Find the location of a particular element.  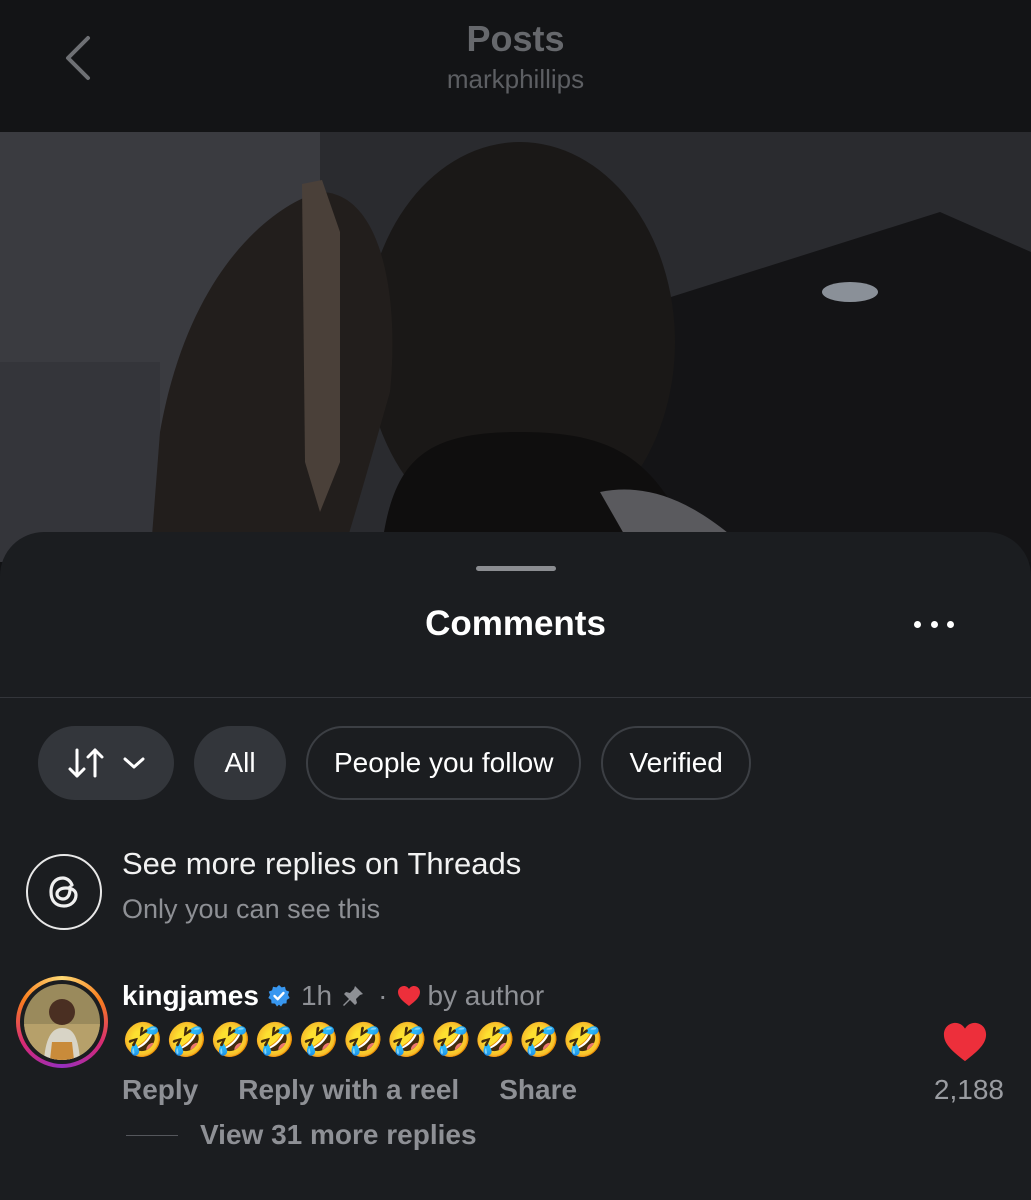

avatar is located at coordinates (62, 1022).